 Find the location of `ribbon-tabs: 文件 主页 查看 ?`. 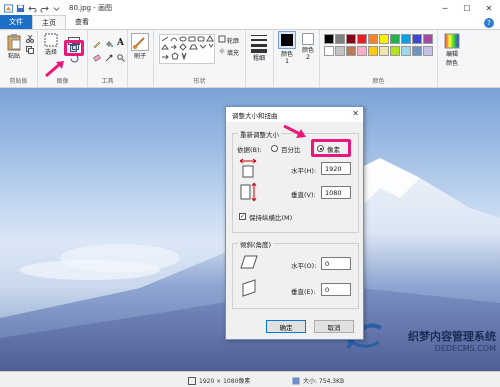

ribbon-tabs: 文件 主页 查看 ? is located at coordinates (250, 22).